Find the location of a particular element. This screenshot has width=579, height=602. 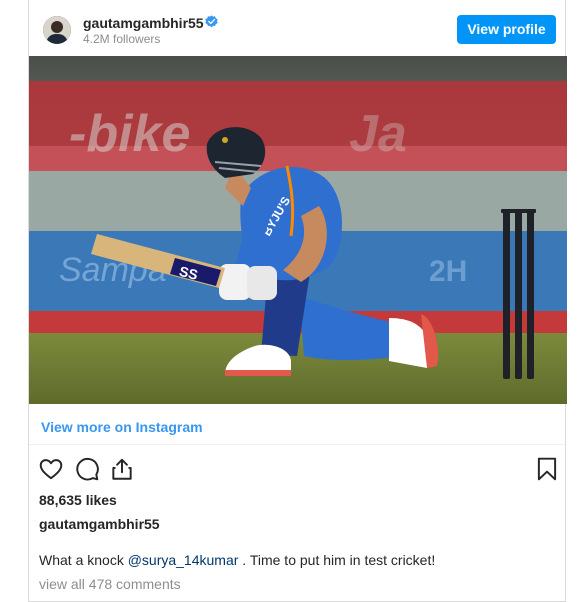

caption-text-start: What a knock is located at coordinates (83, 560).